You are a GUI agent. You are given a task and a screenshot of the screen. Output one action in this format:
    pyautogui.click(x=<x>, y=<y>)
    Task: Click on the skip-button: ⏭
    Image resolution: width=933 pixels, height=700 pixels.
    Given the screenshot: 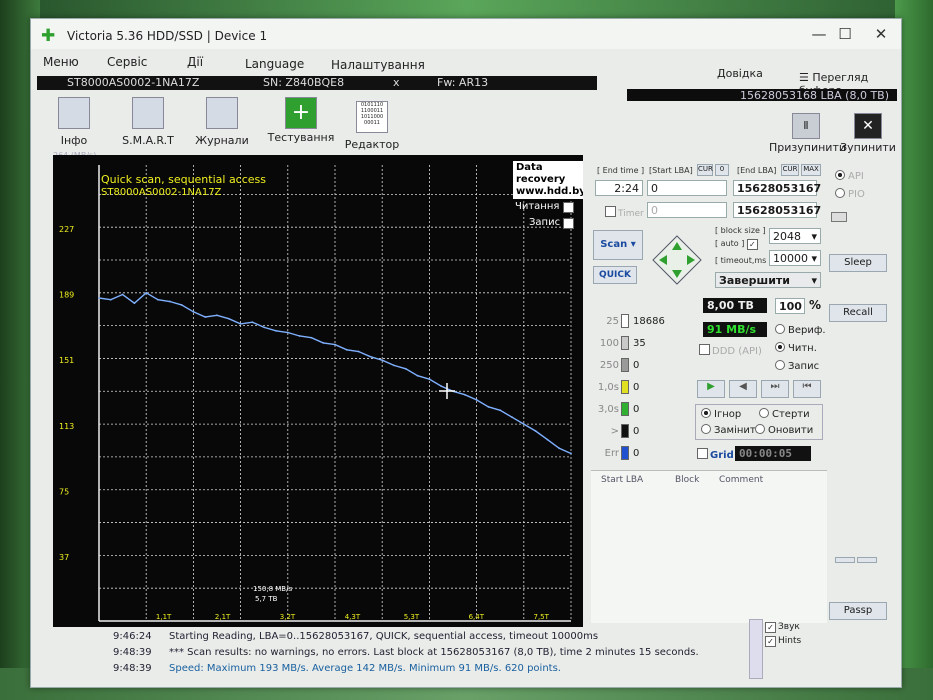 What is the action you would take?
    pyautogui.click(x=775, y=389)
    